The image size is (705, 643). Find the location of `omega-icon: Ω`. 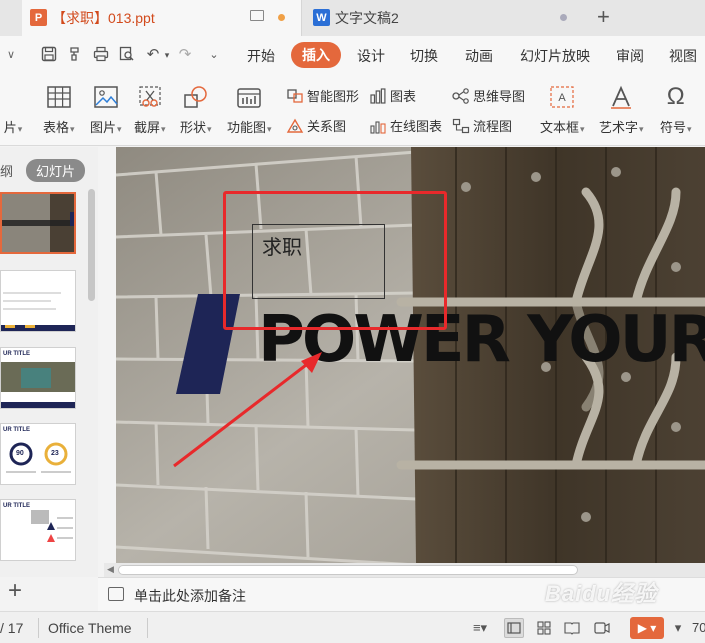

omega-icon: Ω is located at coordinates (675, 96).